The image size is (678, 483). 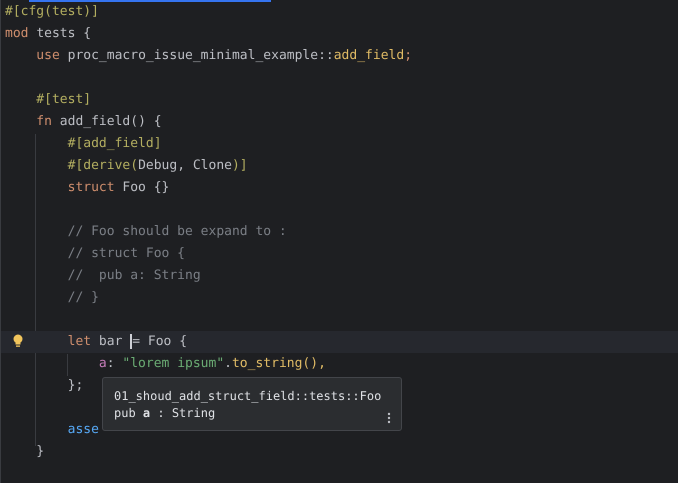 I want to click on code-line: // Foo should be expand to :, so click(x=176, y=231).